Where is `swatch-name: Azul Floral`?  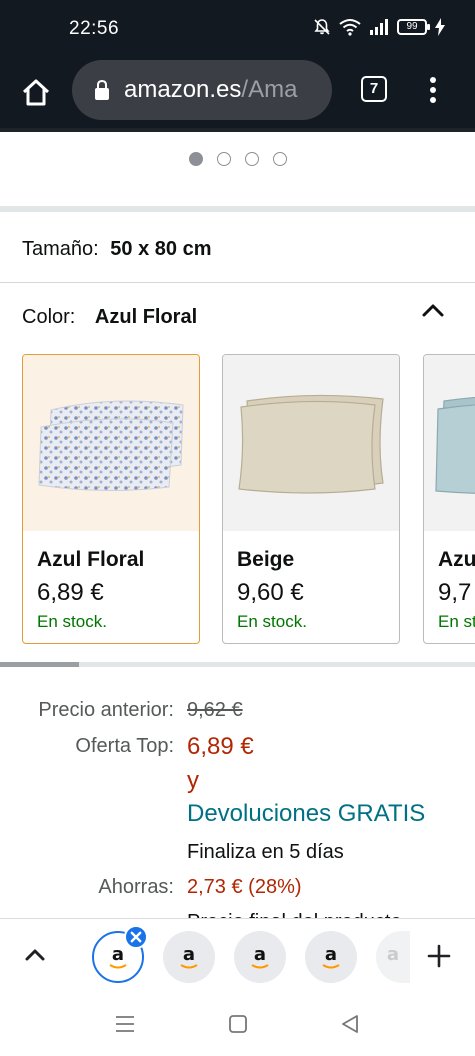 swatch-name: Azul Floral is located at coordinates (91, 559).